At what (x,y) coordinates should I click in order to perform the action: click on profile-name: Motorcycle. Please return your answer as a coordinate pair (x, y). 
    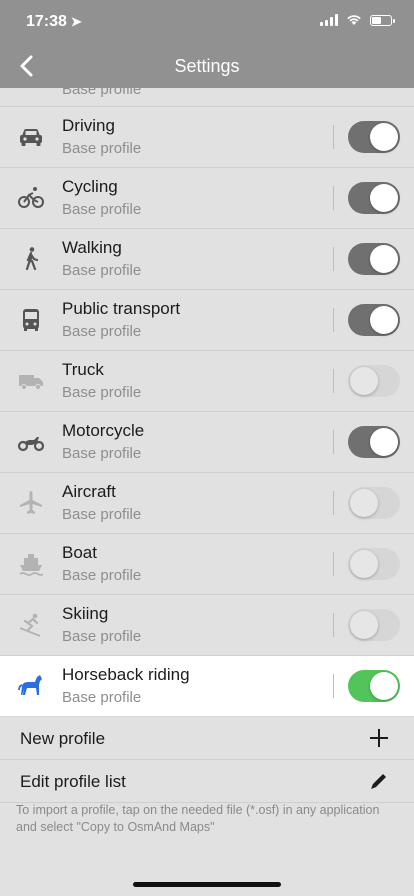
    Looking at the image, I should click on (103, 430).